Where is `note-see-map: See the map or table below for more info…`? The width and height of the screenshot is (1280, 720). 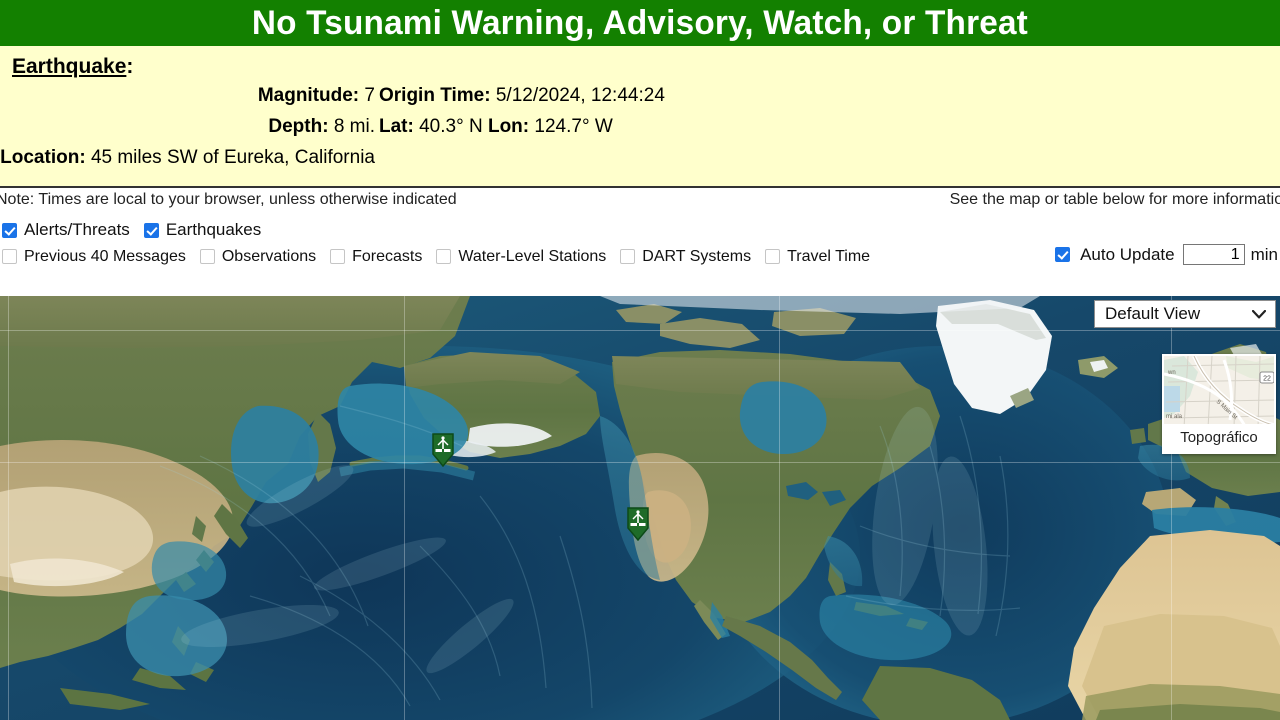 note-see-map: See the map or table below for more info… is located at coordinates (1114, 199).